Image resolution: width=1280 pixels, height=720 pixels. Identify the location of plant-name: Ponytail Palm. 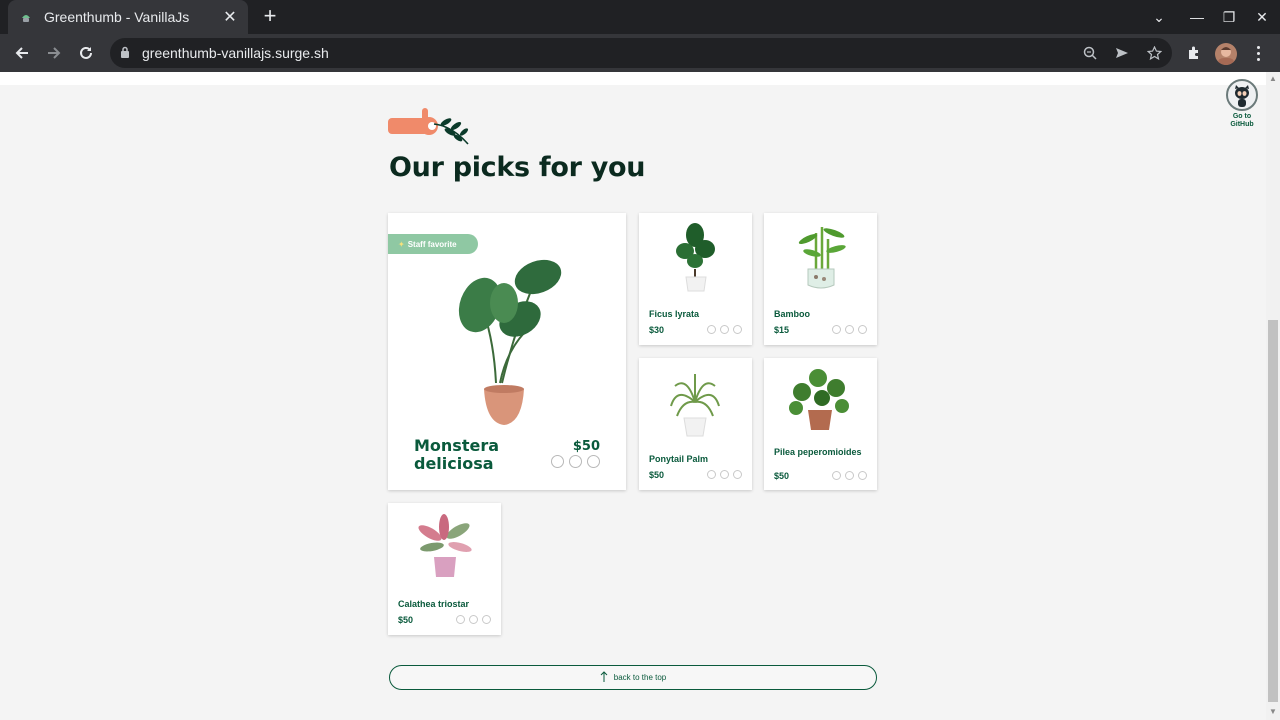
(679, 459).